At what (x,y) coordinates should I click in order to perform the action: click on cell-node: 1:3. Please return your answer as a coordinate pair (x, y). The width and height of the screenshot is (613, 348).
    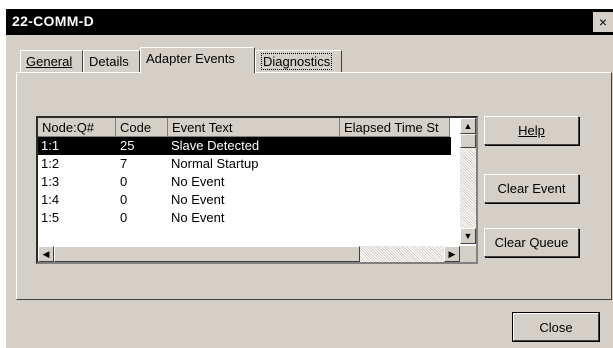
    Looking at the image, I should click on (50, 181).